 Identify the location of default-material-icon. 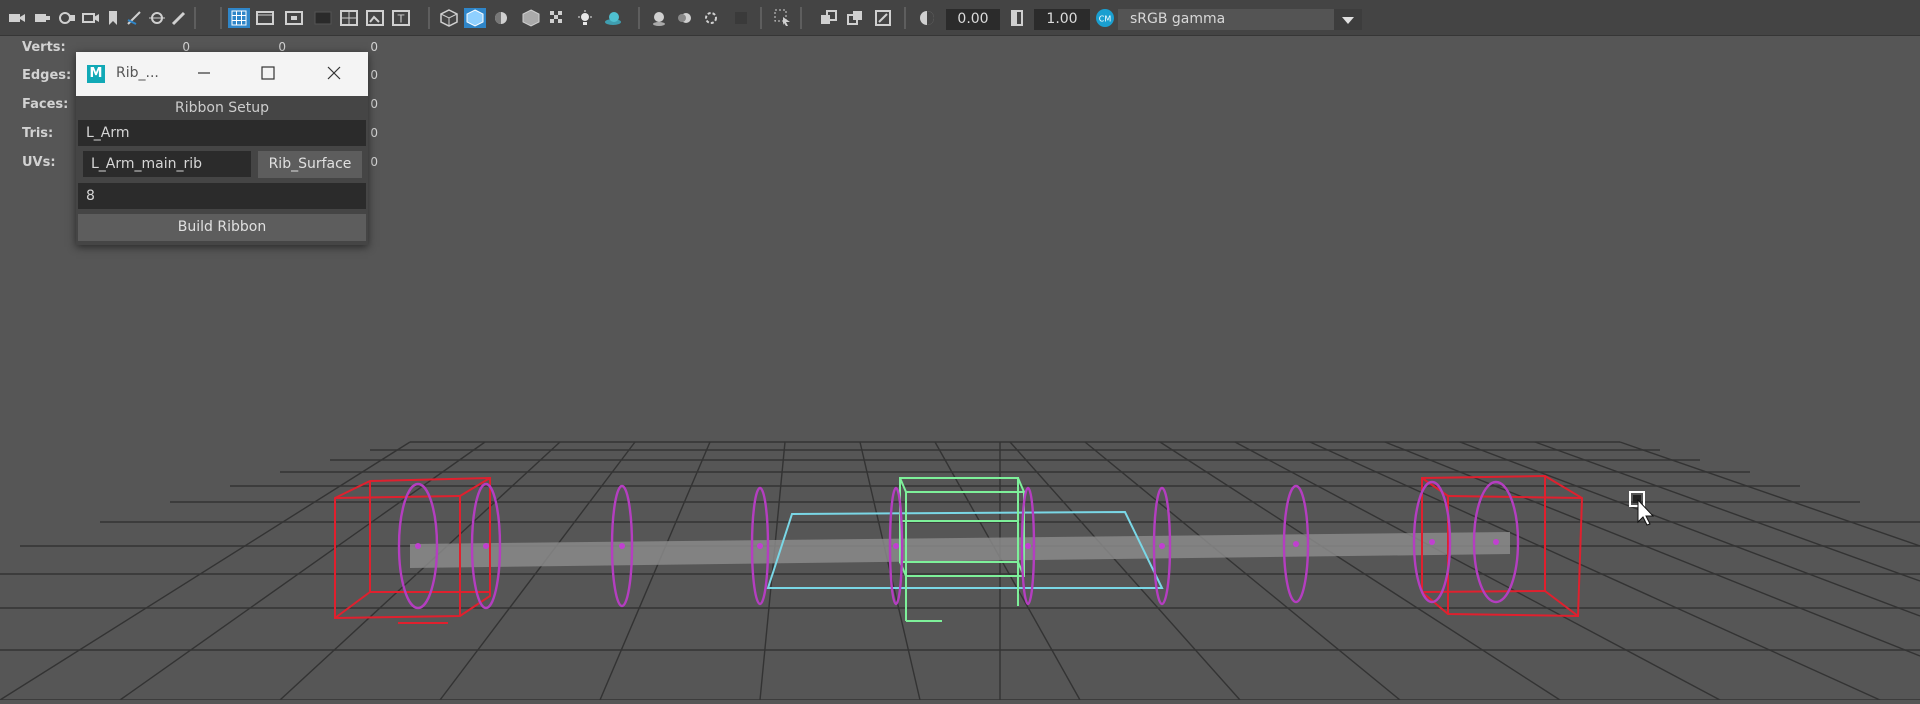
(501, 18).